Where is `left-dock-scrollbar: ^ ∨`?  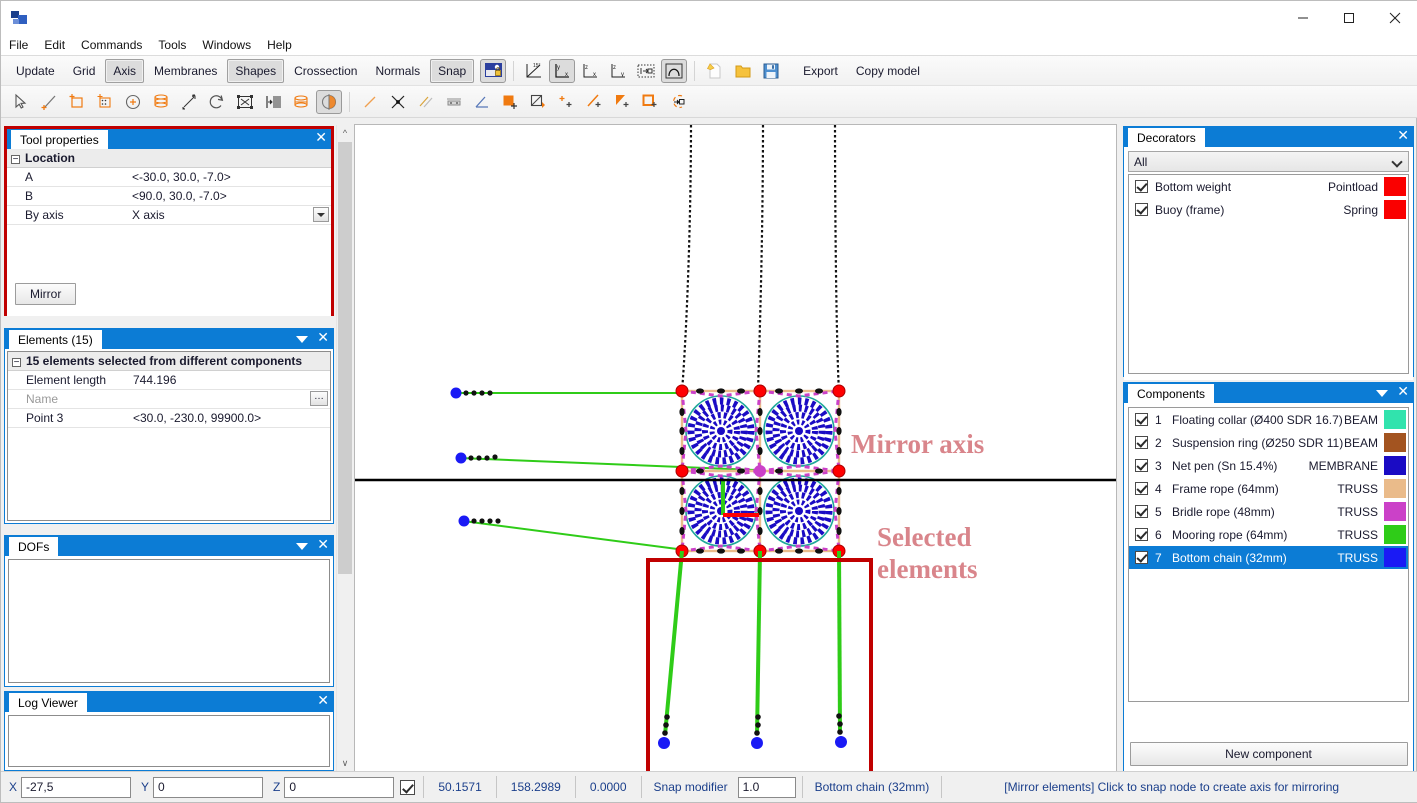
left-dock-scrollbar: ^ ∨ is located at coordinates (344, 448).